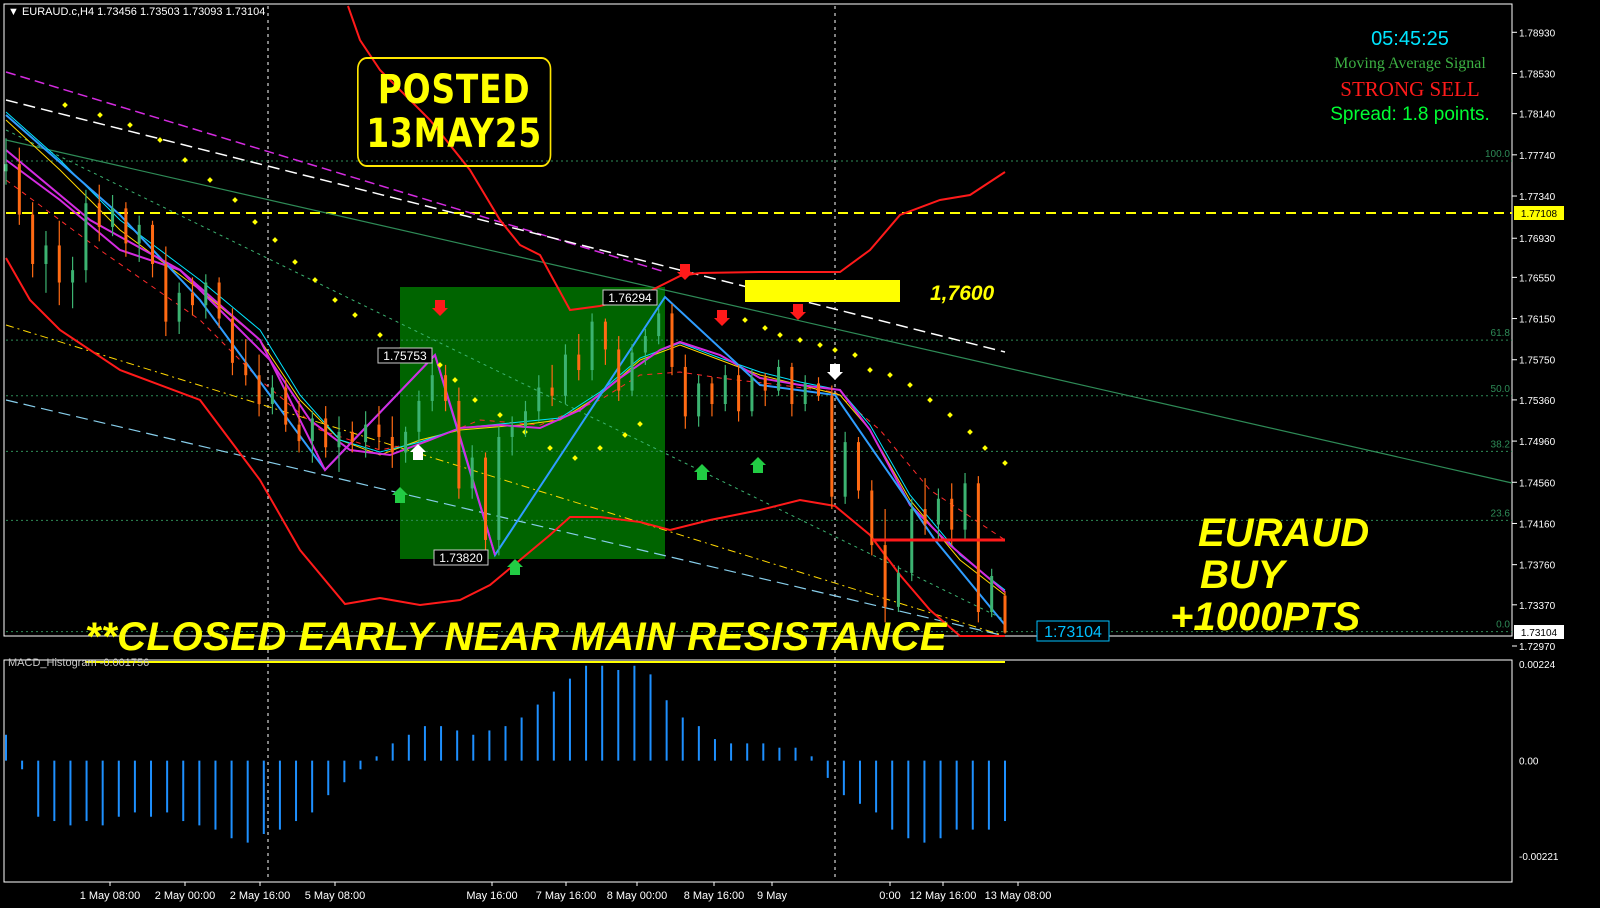 The image size is (1600, 908). I want to click on price-axis-label: 1.75750, so click(1537, 361).